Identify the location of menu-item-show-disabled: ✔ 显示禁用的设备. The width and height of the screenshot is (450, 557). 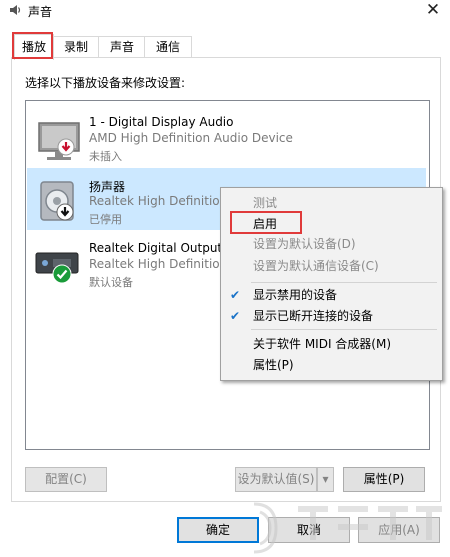
(331, 295).